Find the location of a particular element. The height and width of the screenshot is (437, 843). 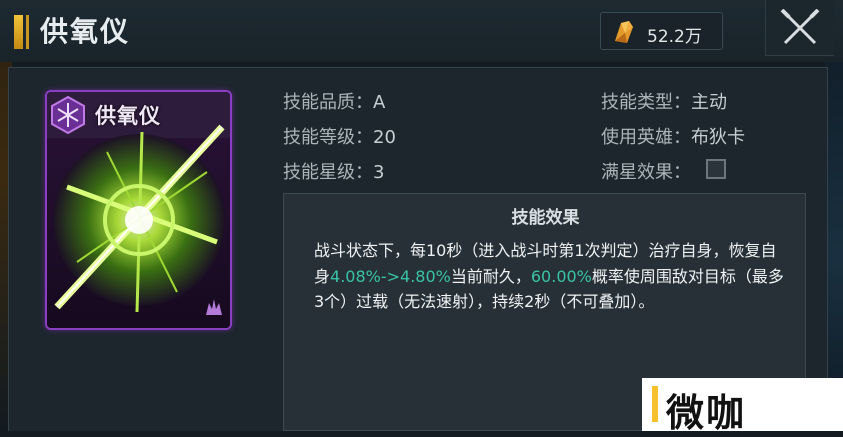

skill-star-value: 3 is located at coordinates (379, 172).